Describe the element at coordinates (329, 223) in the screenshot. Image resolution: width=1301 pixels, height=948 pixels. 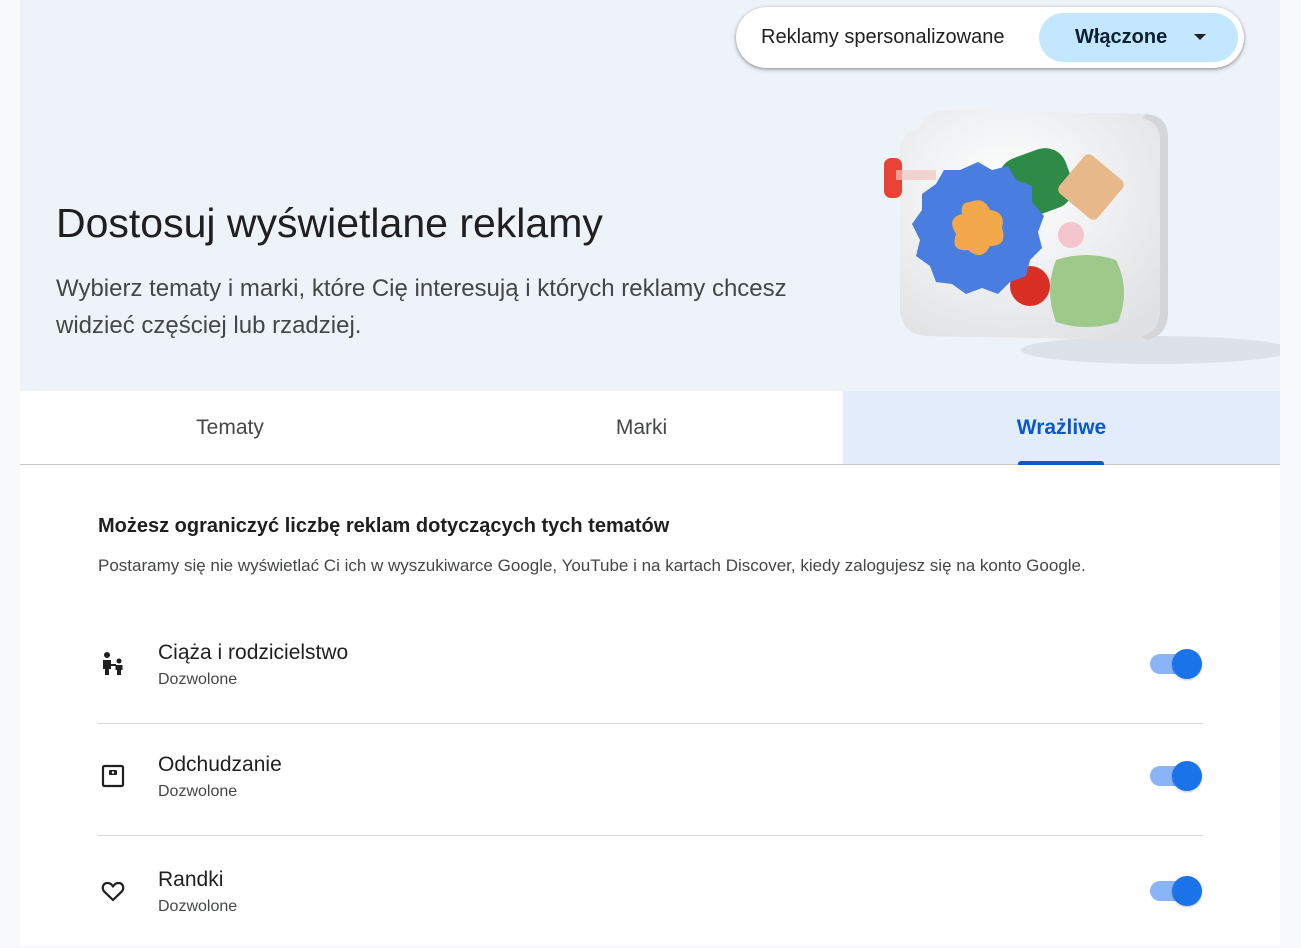
I see `page-title: Dostosuj wyświetlane reklamy` at that location.